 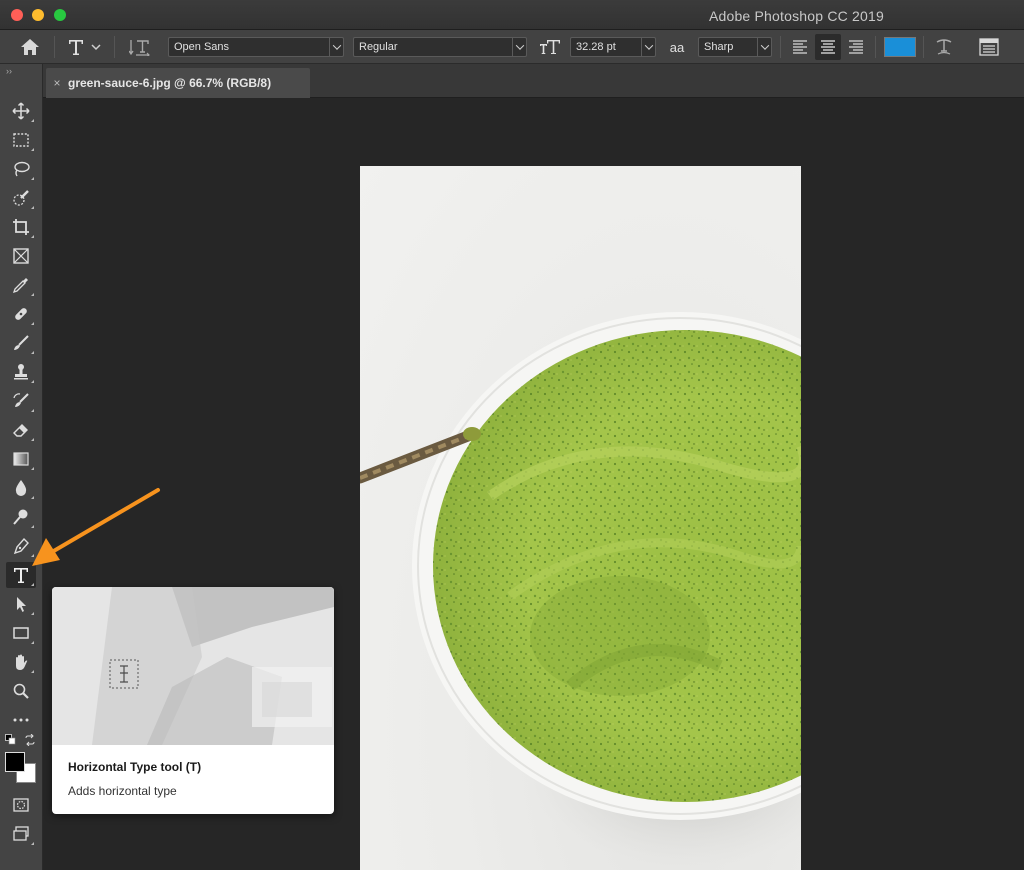 I want to click on font-style-select: Regular, so click(x=440, y=47).